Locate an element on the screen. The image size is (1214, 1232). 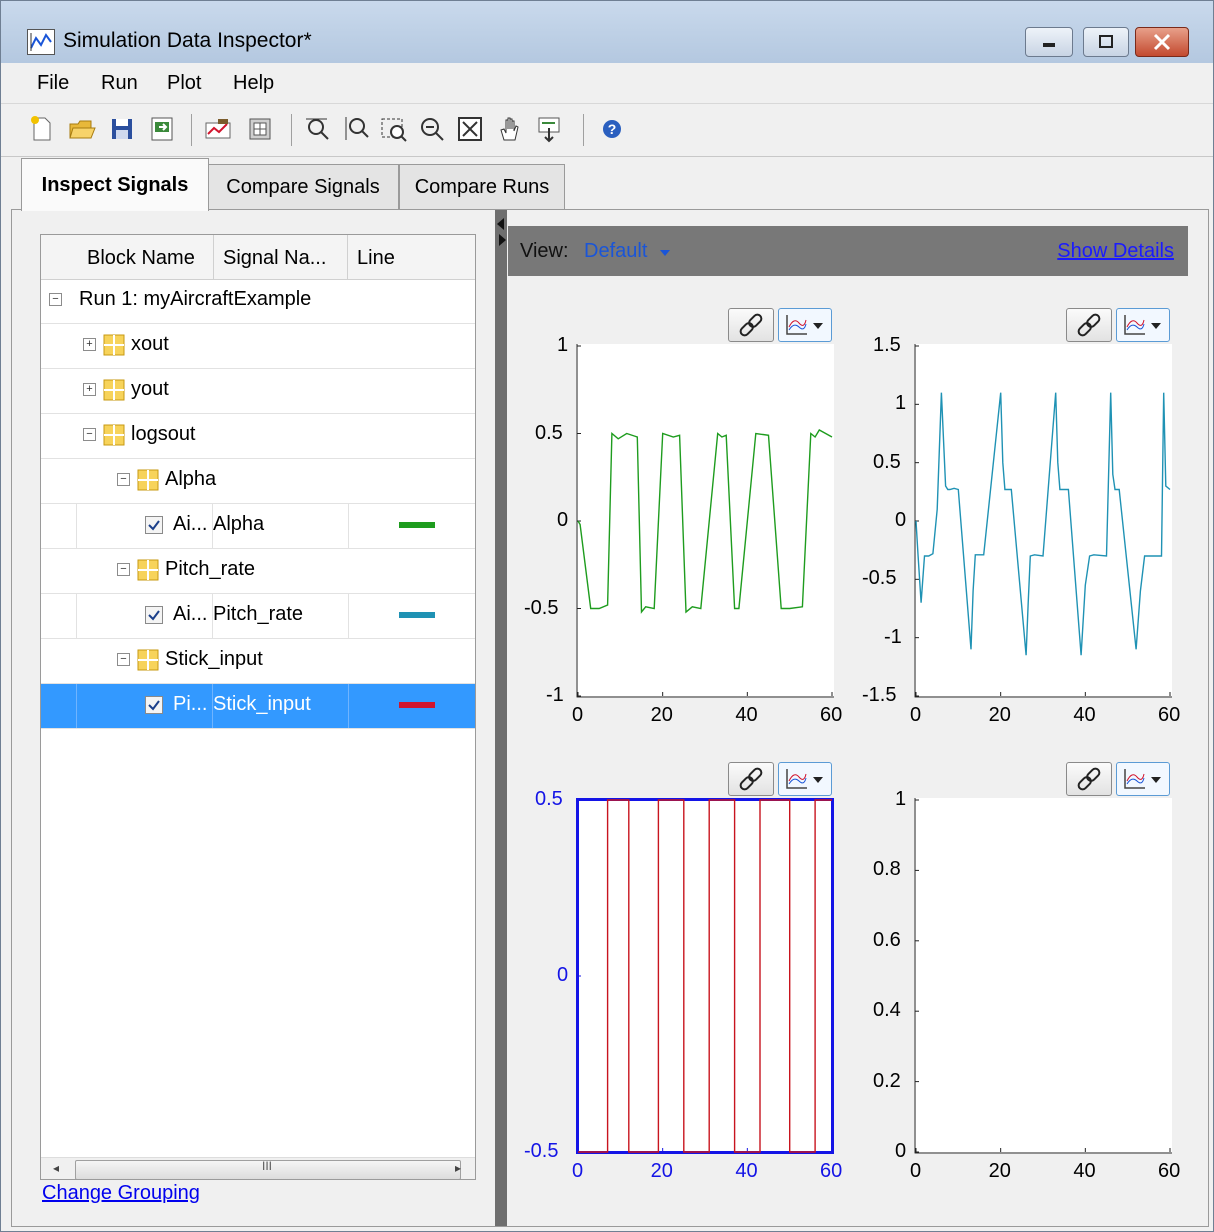
tree-row: − Stick_input is located at coordinates (258, 661).